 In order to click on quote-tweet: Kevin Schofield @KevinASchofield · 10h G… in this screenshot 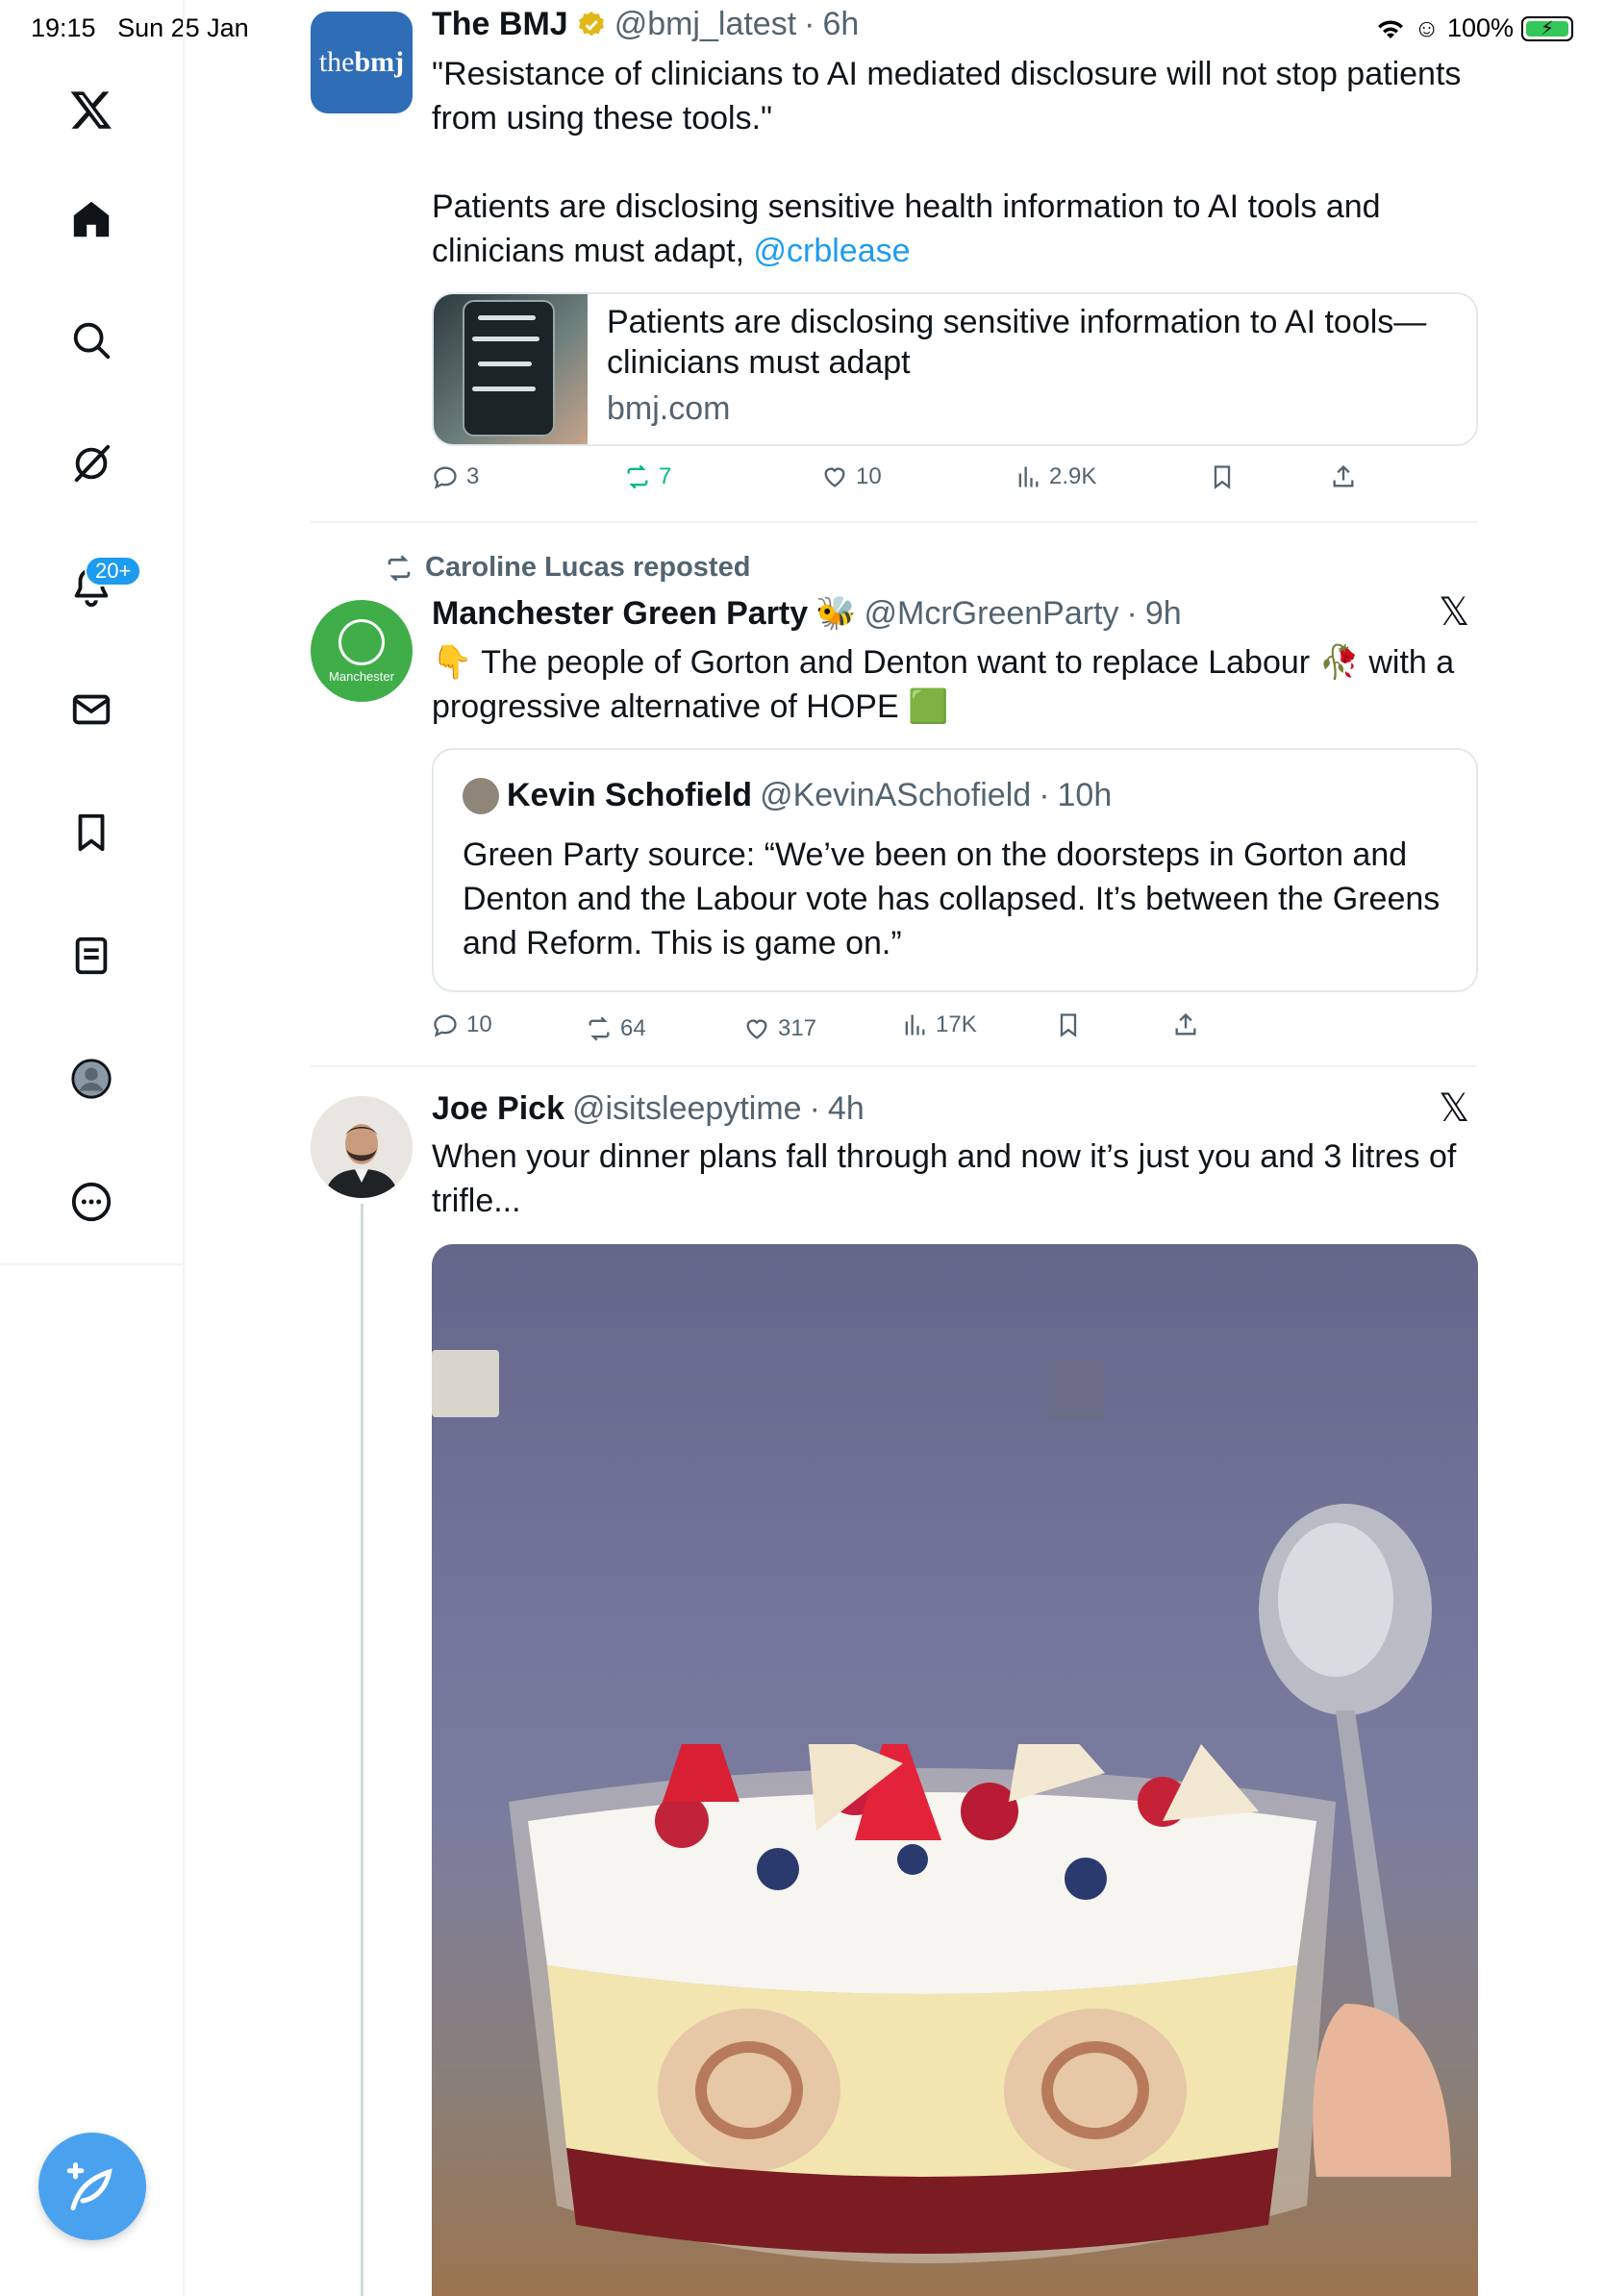, I will do `click(955, 870)`.